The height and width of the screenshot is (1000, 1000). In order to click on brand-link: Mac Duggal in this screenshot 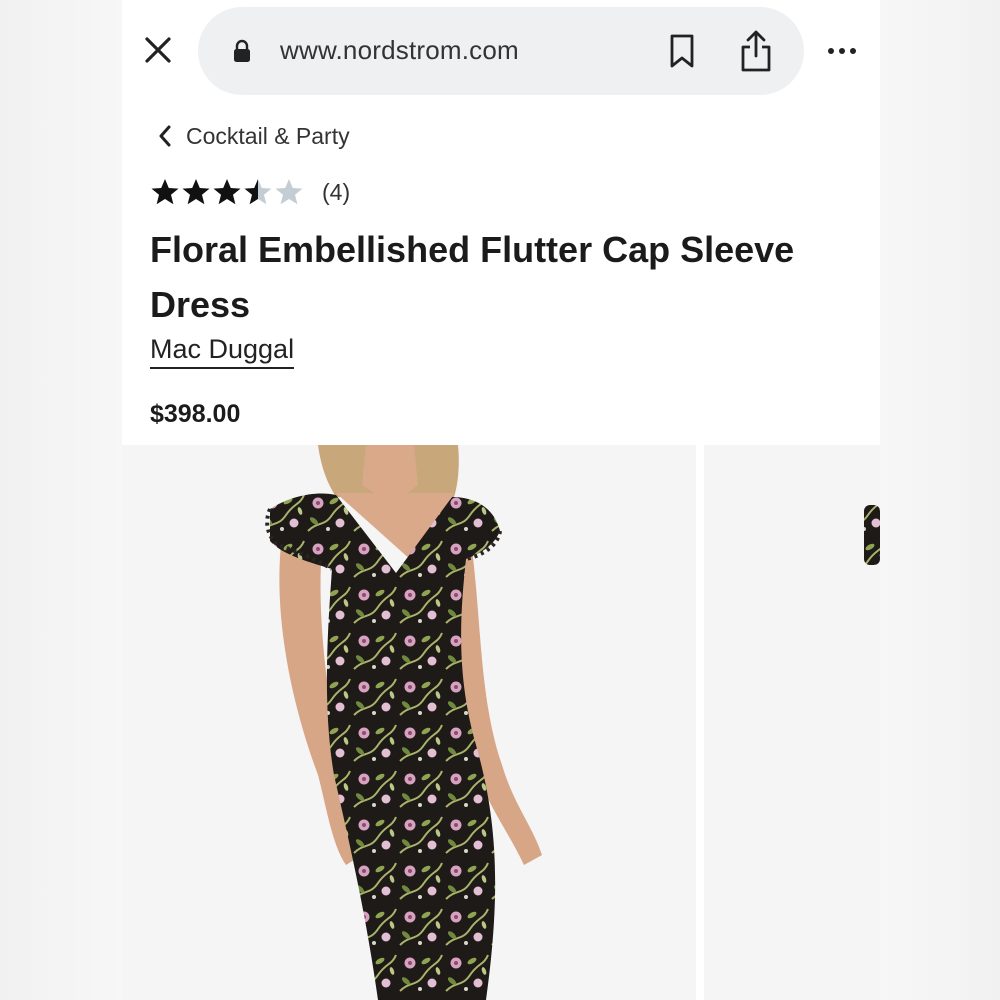, I will do `click(222, 351)`.